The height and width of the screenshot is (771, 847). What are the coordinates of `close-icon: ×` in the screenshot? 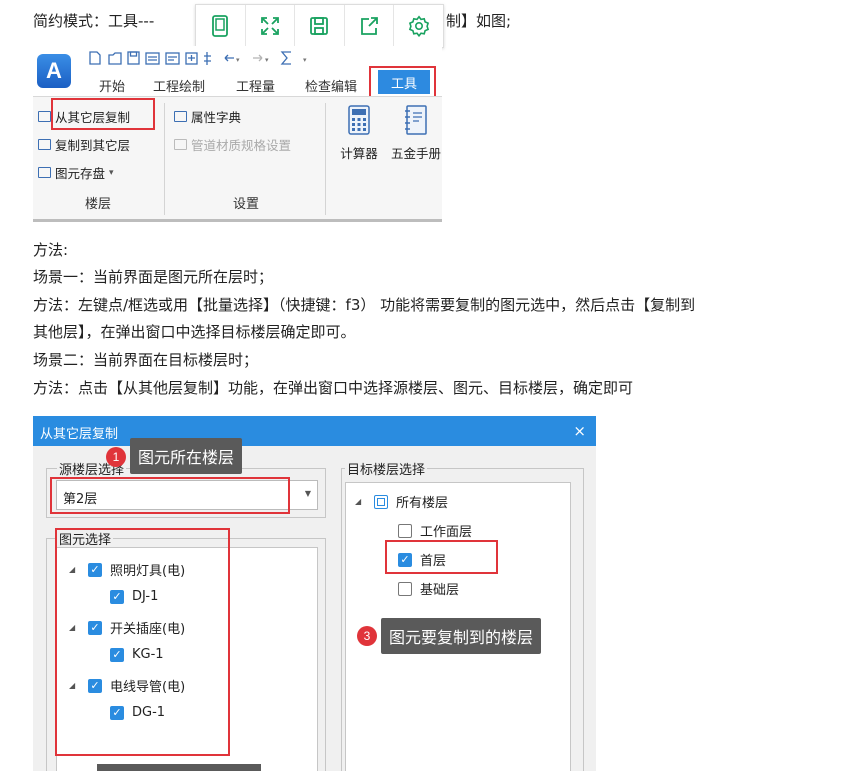 It's located at (579, 431).